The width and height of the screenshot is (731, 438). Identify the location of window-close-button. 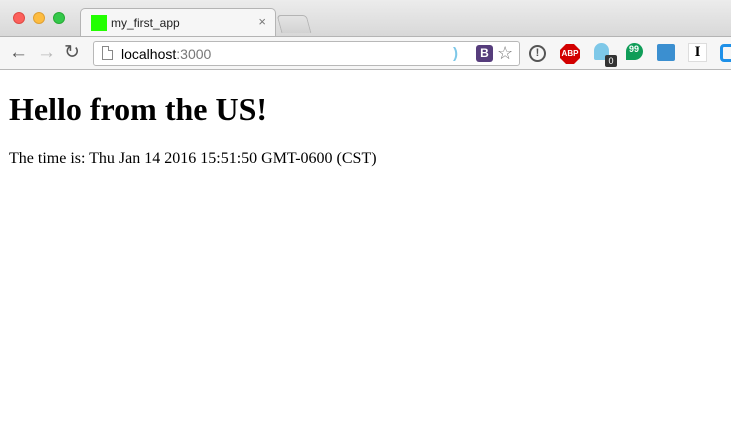
(19, 18).